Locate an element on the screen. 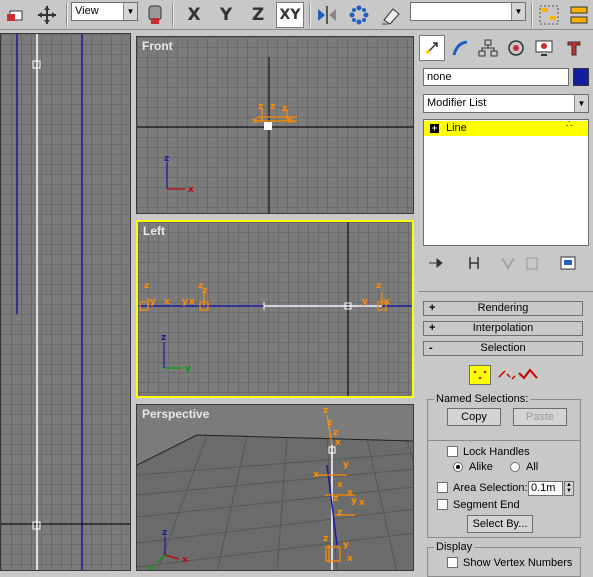 This screenshot has height=577, width=593. viewport-label: Perspective is located at coordinates (175, 414).